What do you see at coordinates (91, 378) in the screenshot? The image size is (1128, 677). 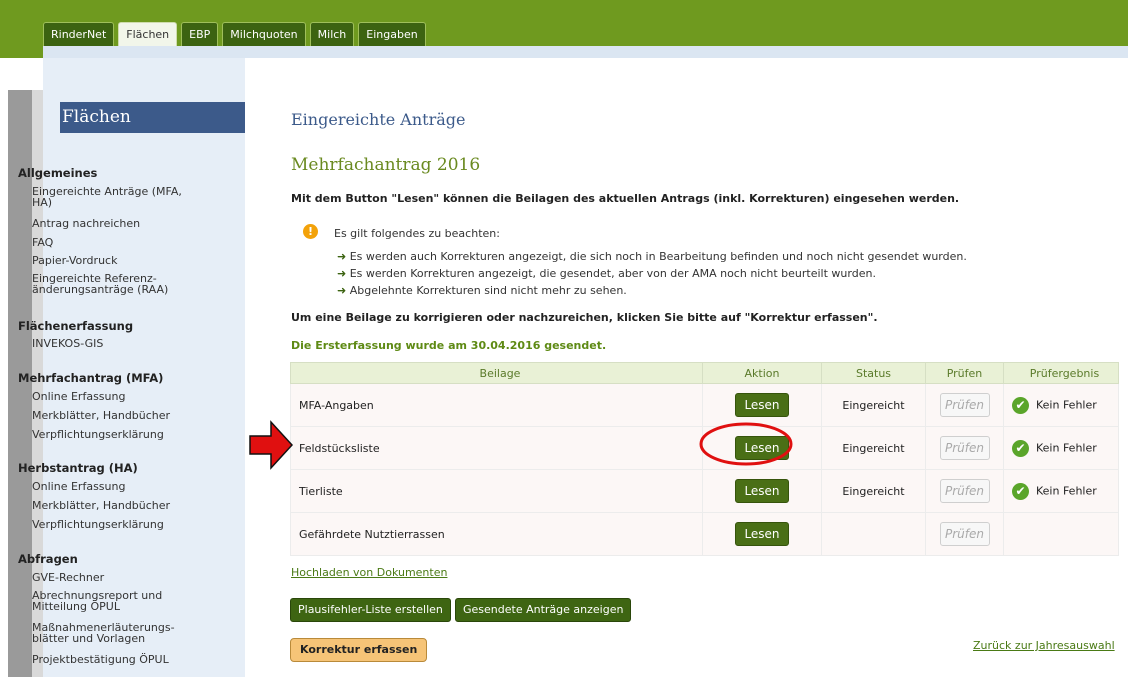 I see `sidebar-heading-mfa: Mehrfachantrag (MFA)` at bounding box center [91, 378].